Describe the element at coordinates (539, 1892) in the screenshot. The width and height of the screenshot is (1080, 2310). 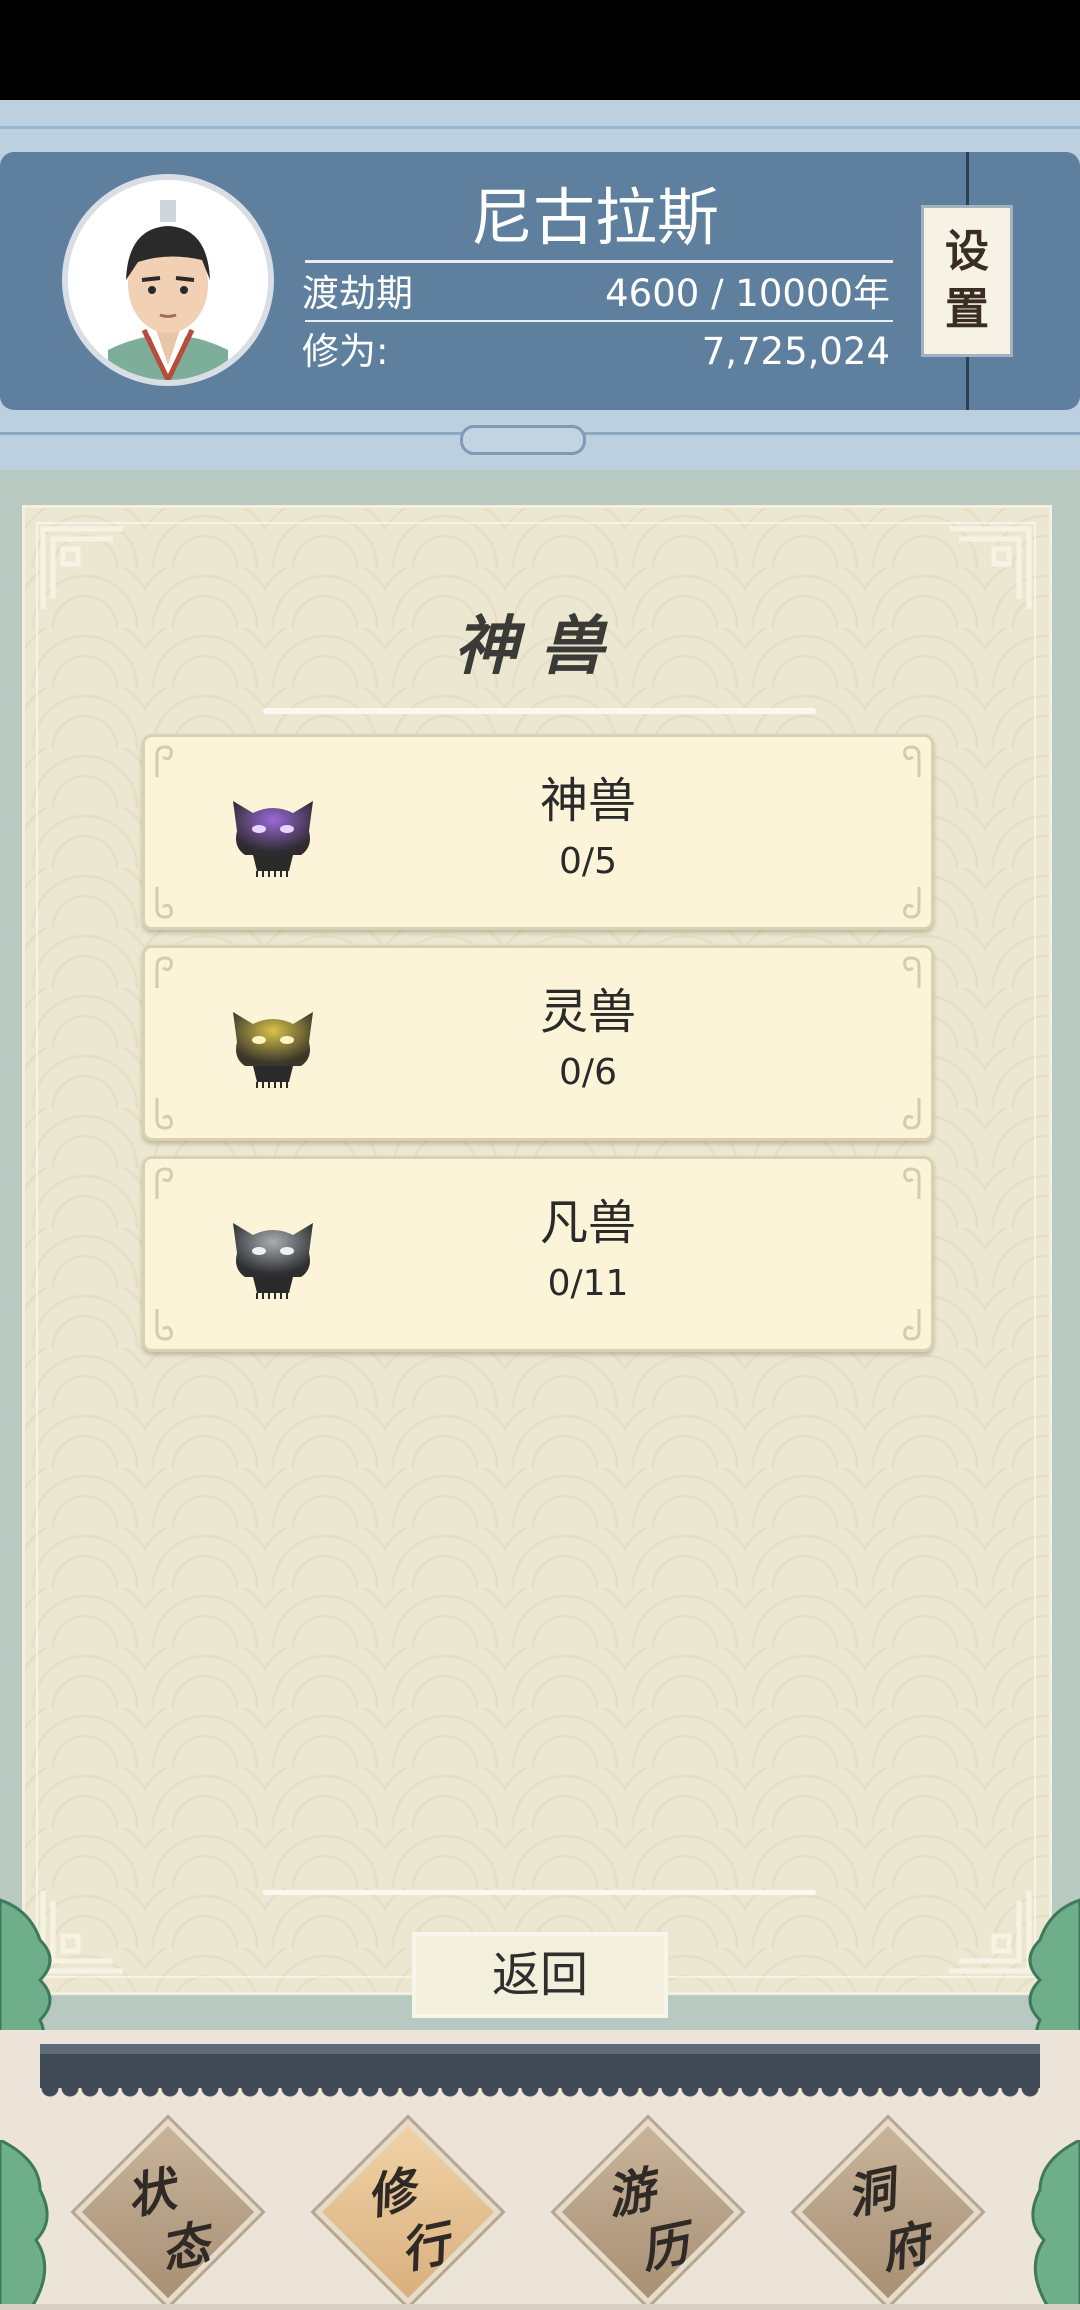
I see `bottom-divider` at that location.